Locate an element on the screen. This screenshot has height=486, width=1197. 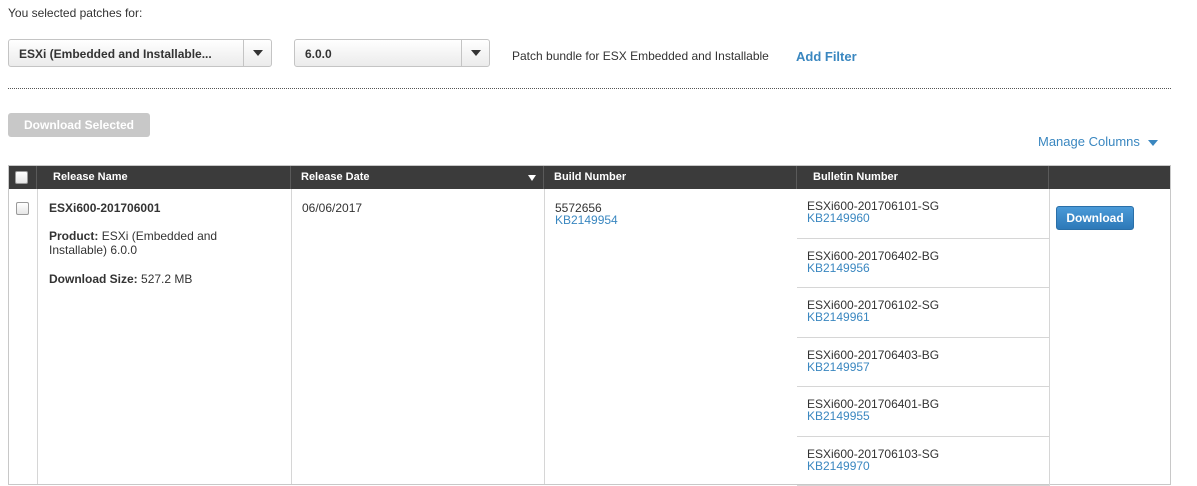
selection-intro-text: You selected patches for: is located at coordinates (75, 13).